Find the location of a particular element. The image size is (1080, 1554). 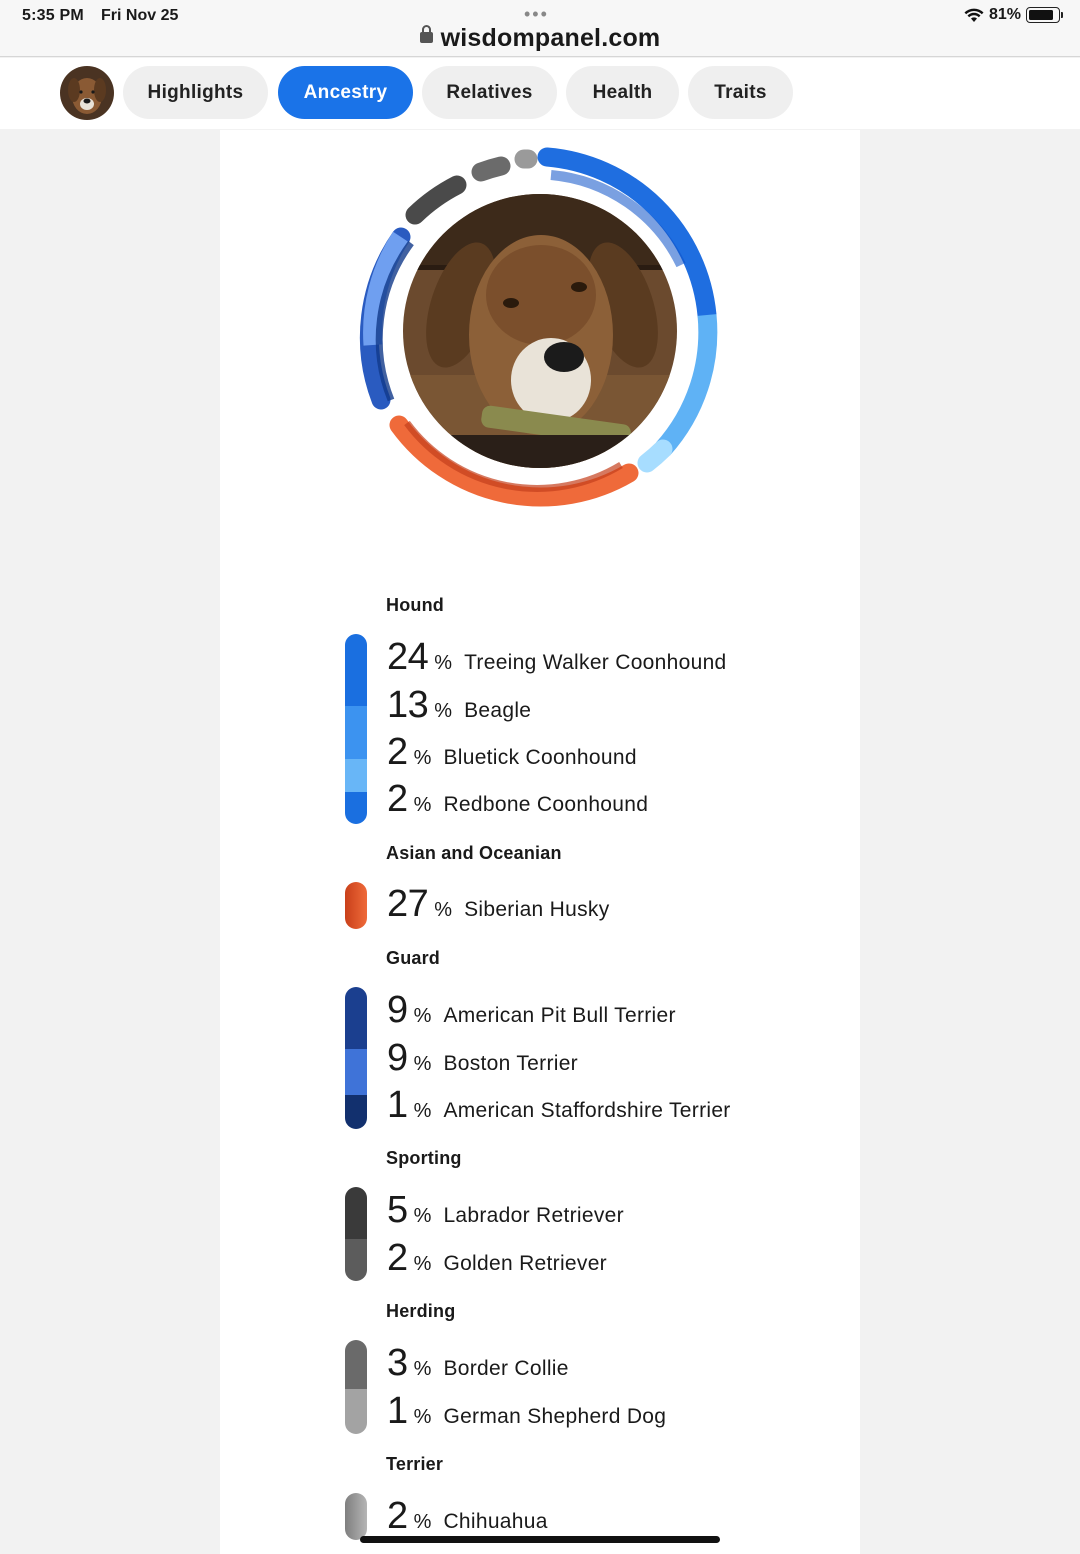

group-title-terrier: Terrier is located at coordinates (415, 1464).